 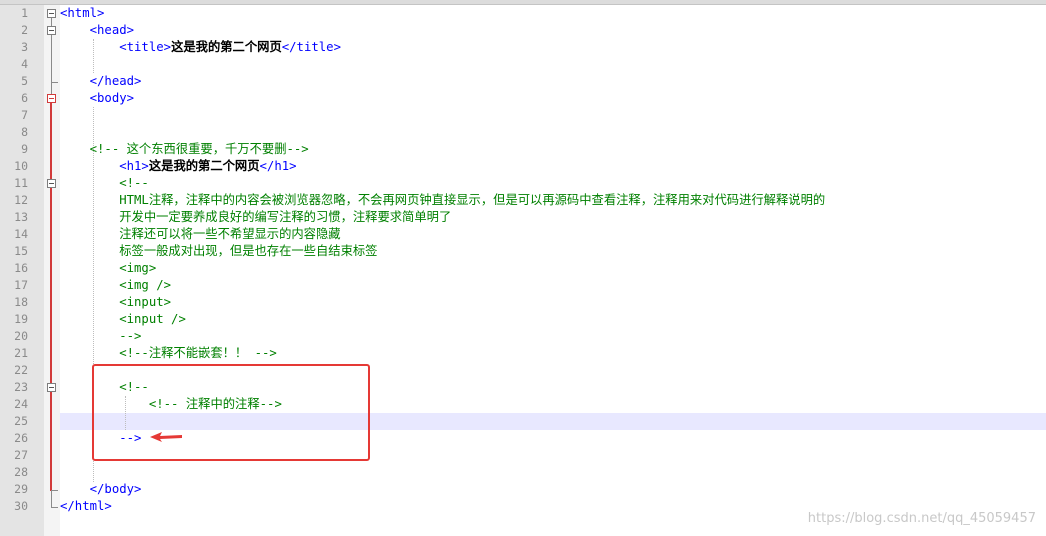 I want to click on line-number: 26, so click(x=21, y=438).